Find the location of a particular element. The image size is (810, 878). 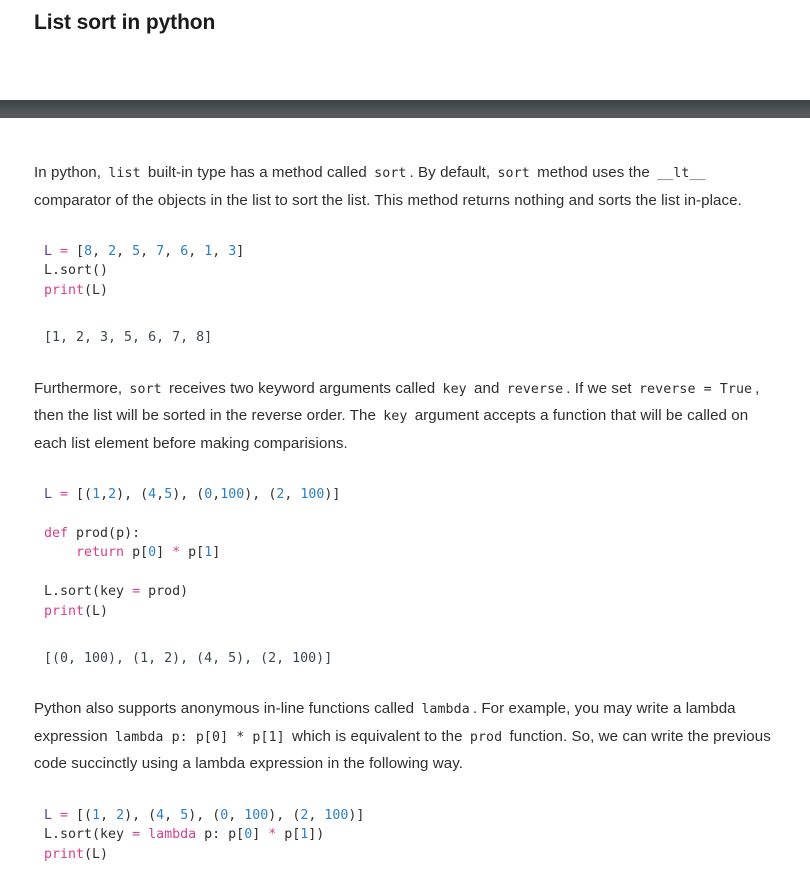

code-token-num: 8 is located at coordinates (88, 251).